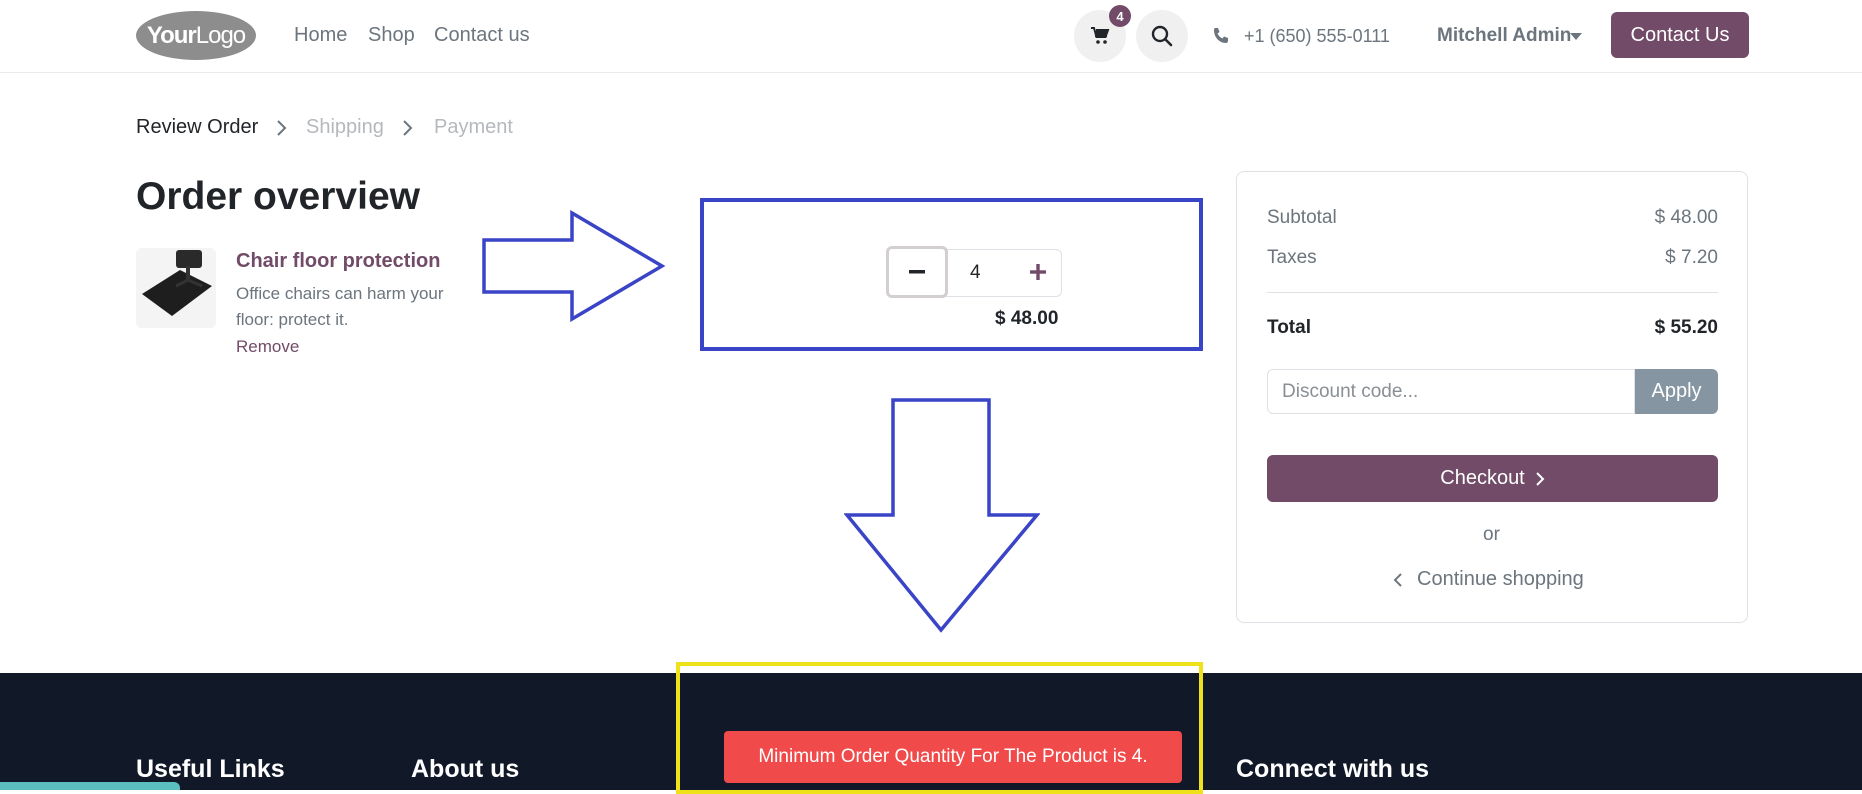  What do you see at coordinates (171, 35) in the screenshot?
I see `logo-text-bold: Your` at bounding box center [171, 35].